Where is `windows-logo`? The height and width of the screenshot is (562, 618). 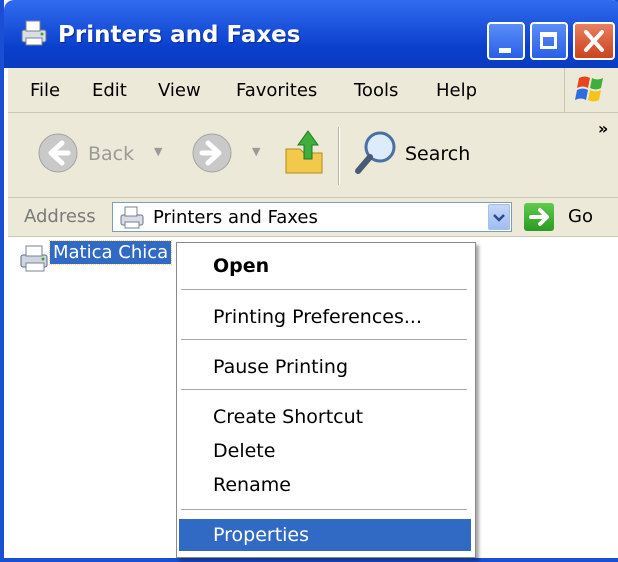 windows-logo is located at coordinates (589, 90).